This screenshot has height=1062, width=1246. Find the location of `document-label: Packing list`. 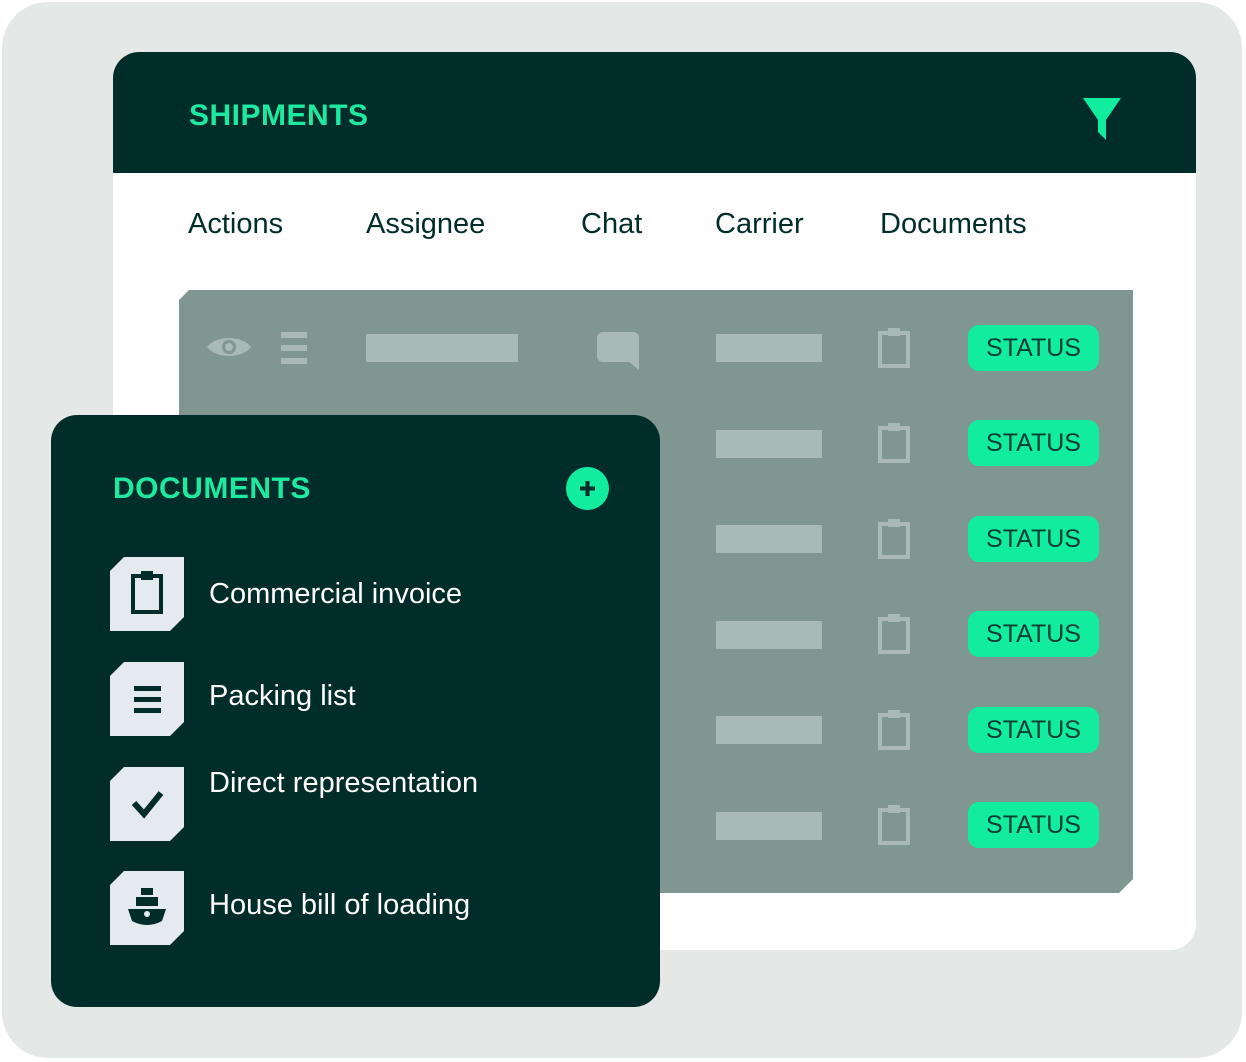

document-label: Packing list is located at coordinates (282, 696).